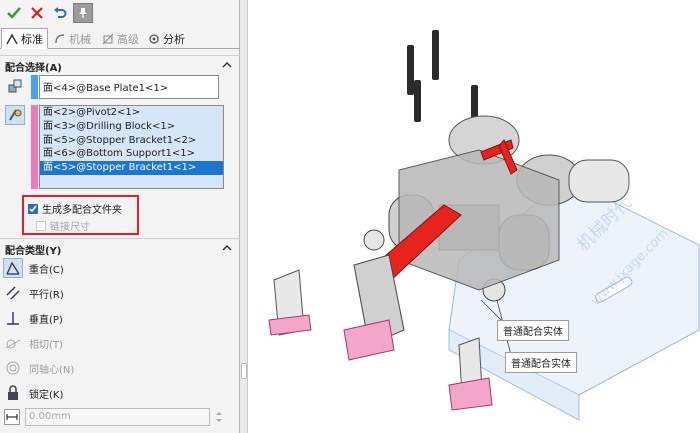  What do you see at coordinates (15, 86) in the screenshot?
I see `entities-to-mate-icon` at bounding box center [15, 86].